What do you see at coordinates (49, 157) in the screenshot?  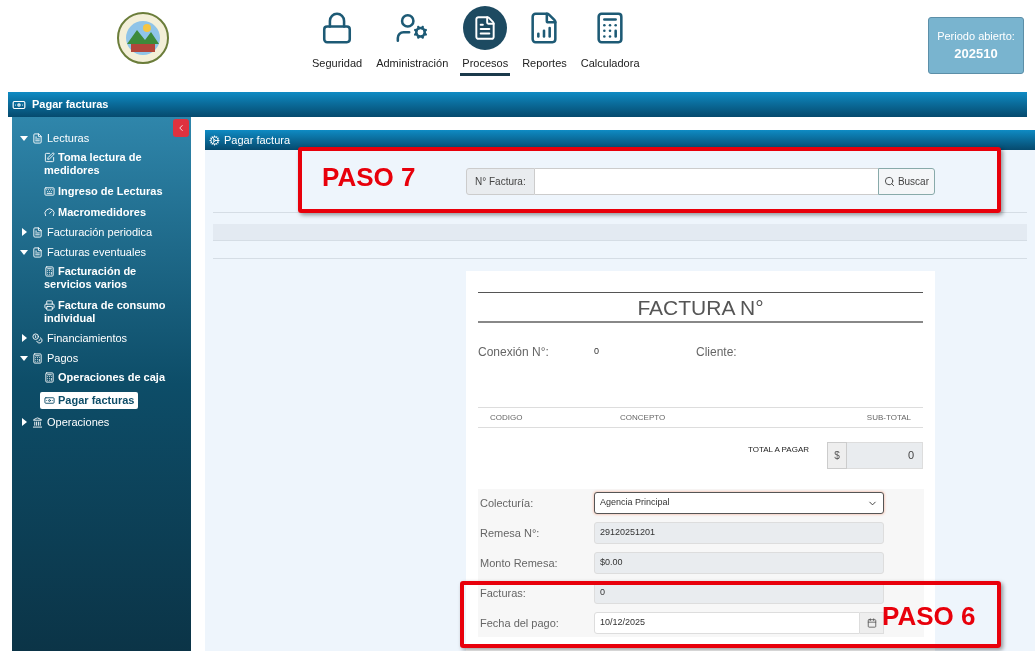 I see `edit-icon` at bounding box center [49, 157].